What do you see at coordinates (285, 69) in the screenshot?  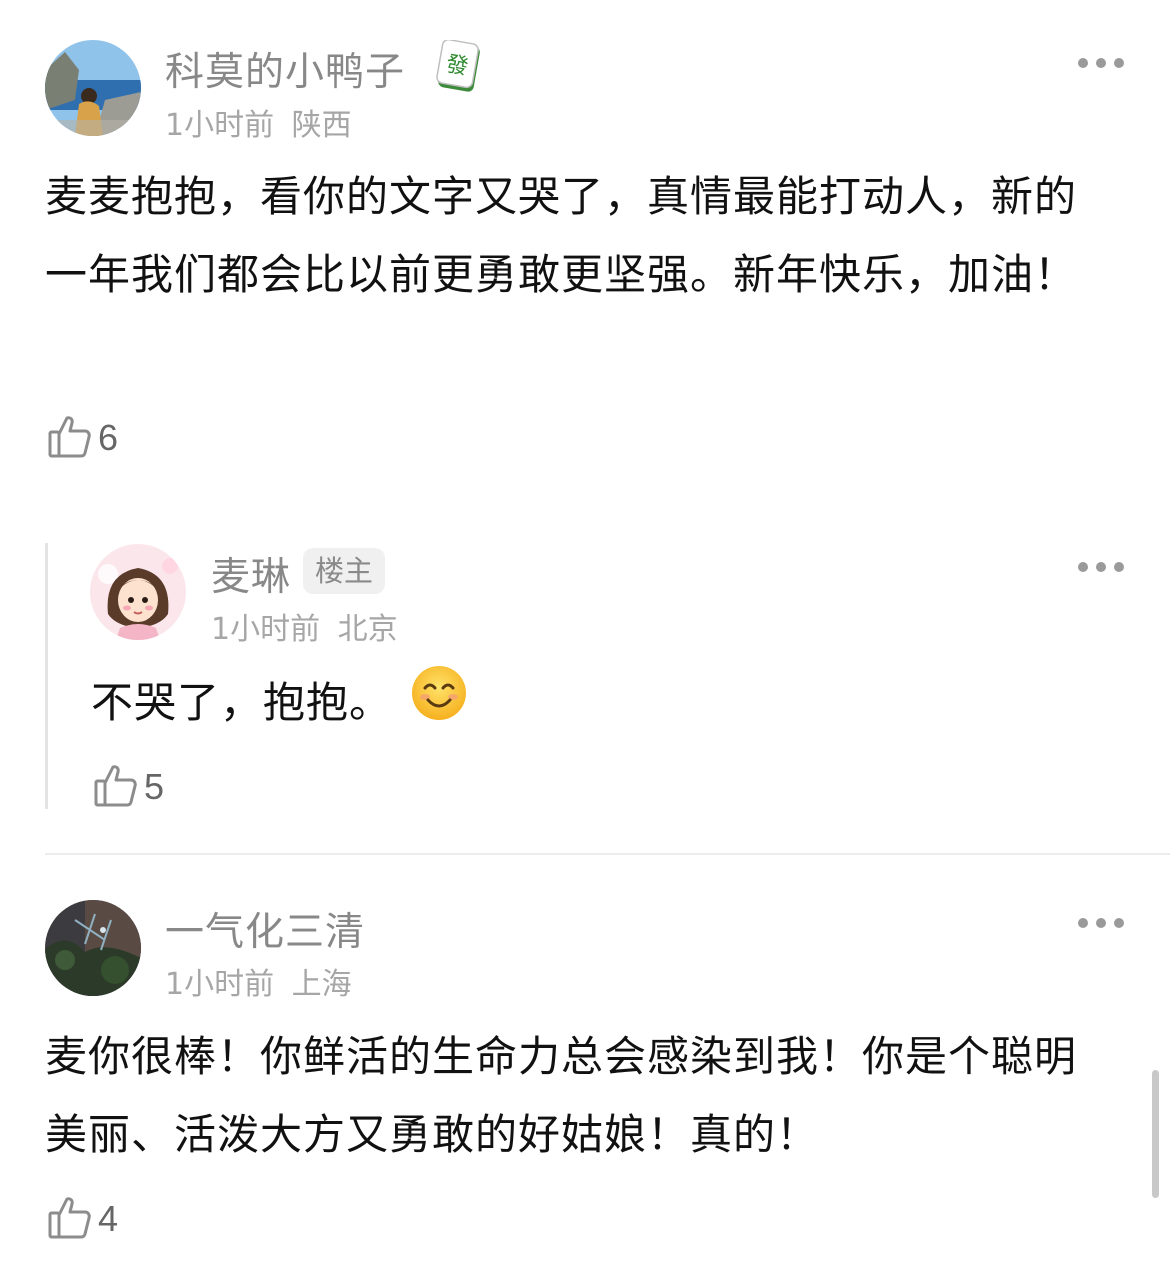 I see `username: 科莫的小鸭子` at bounding box center [285, 69].